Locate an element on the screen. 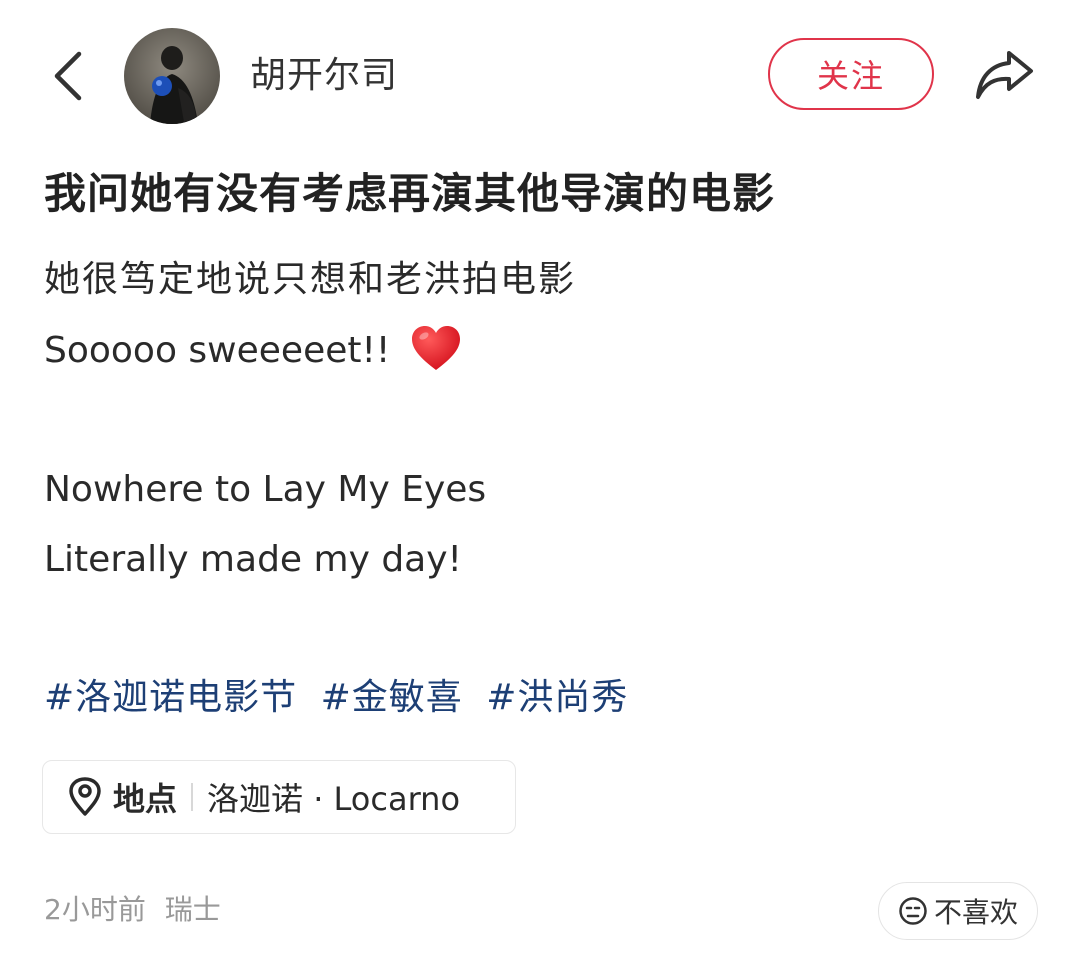 This screenshot has width=1083, height=960. hashtag-link: #金敏喜 is located at coordinates (392, 697).